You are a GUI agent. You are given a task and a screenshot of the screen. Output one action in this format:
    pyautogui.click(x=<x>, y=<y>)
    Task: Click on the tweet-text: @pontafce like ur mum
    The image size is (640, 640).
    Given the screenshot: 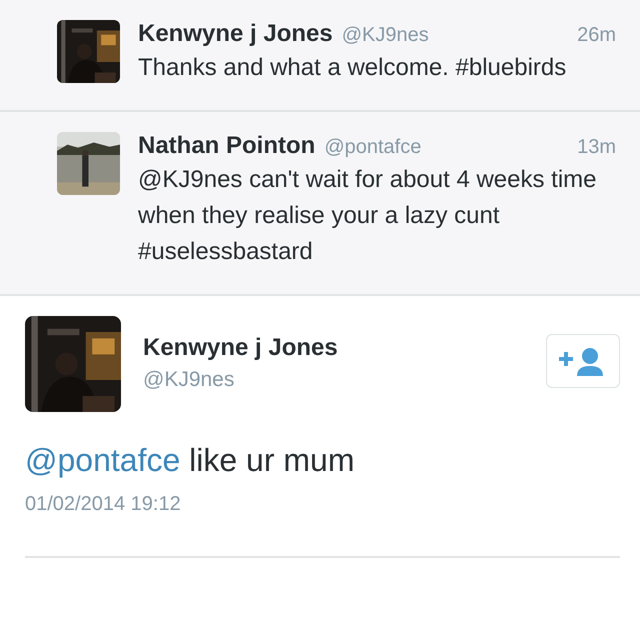 What is the action you would take?
    pyautogui.click(x=190, y=460)
    